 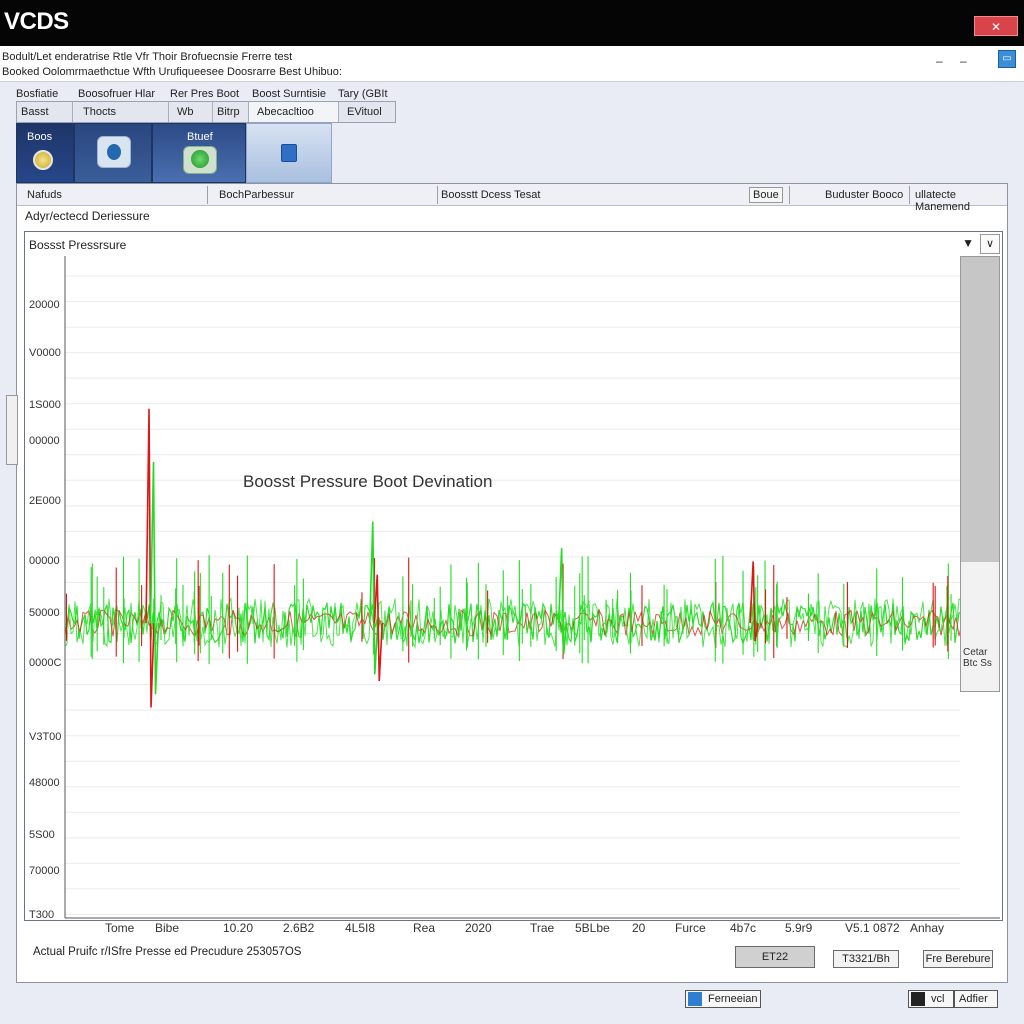 I want to click on tab-basst: Basst, so click(x=45, y=112).